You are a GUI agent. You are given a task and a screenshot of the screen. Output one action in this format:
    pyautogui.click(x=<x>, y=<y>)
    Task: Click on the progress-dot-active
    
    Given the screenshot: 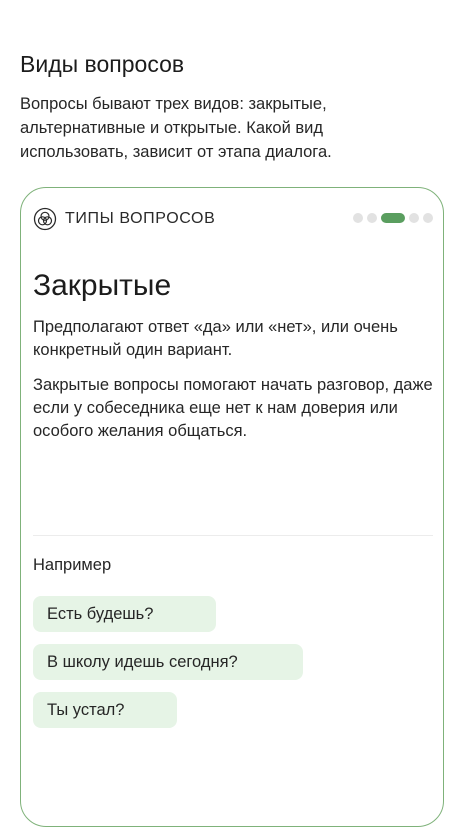 What is the action you would take?
    pyautogui.click(x=393, y=218)
    